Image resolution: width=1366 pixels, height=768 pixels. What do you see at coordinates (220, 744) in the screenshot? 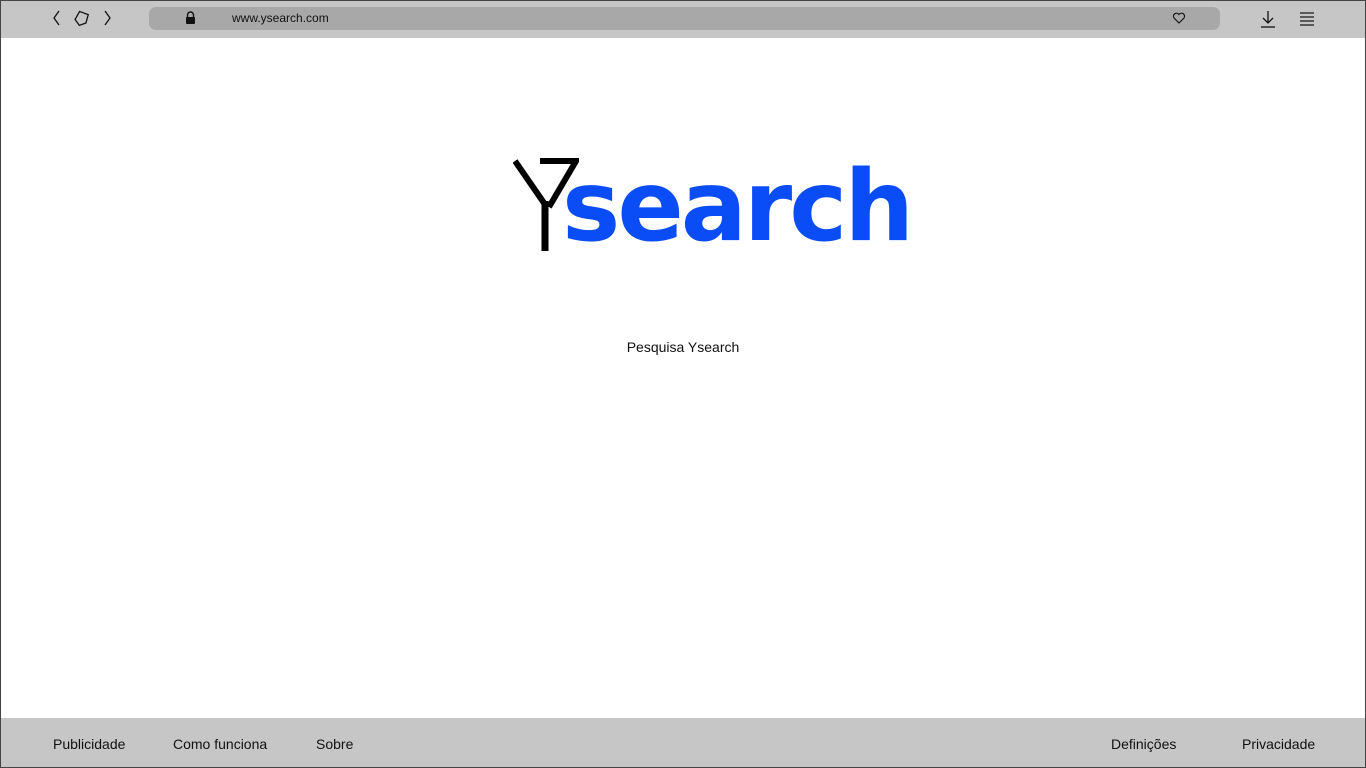
I see `footer-link-como-funciona: Como funciona` at bounding box center [220, 744].